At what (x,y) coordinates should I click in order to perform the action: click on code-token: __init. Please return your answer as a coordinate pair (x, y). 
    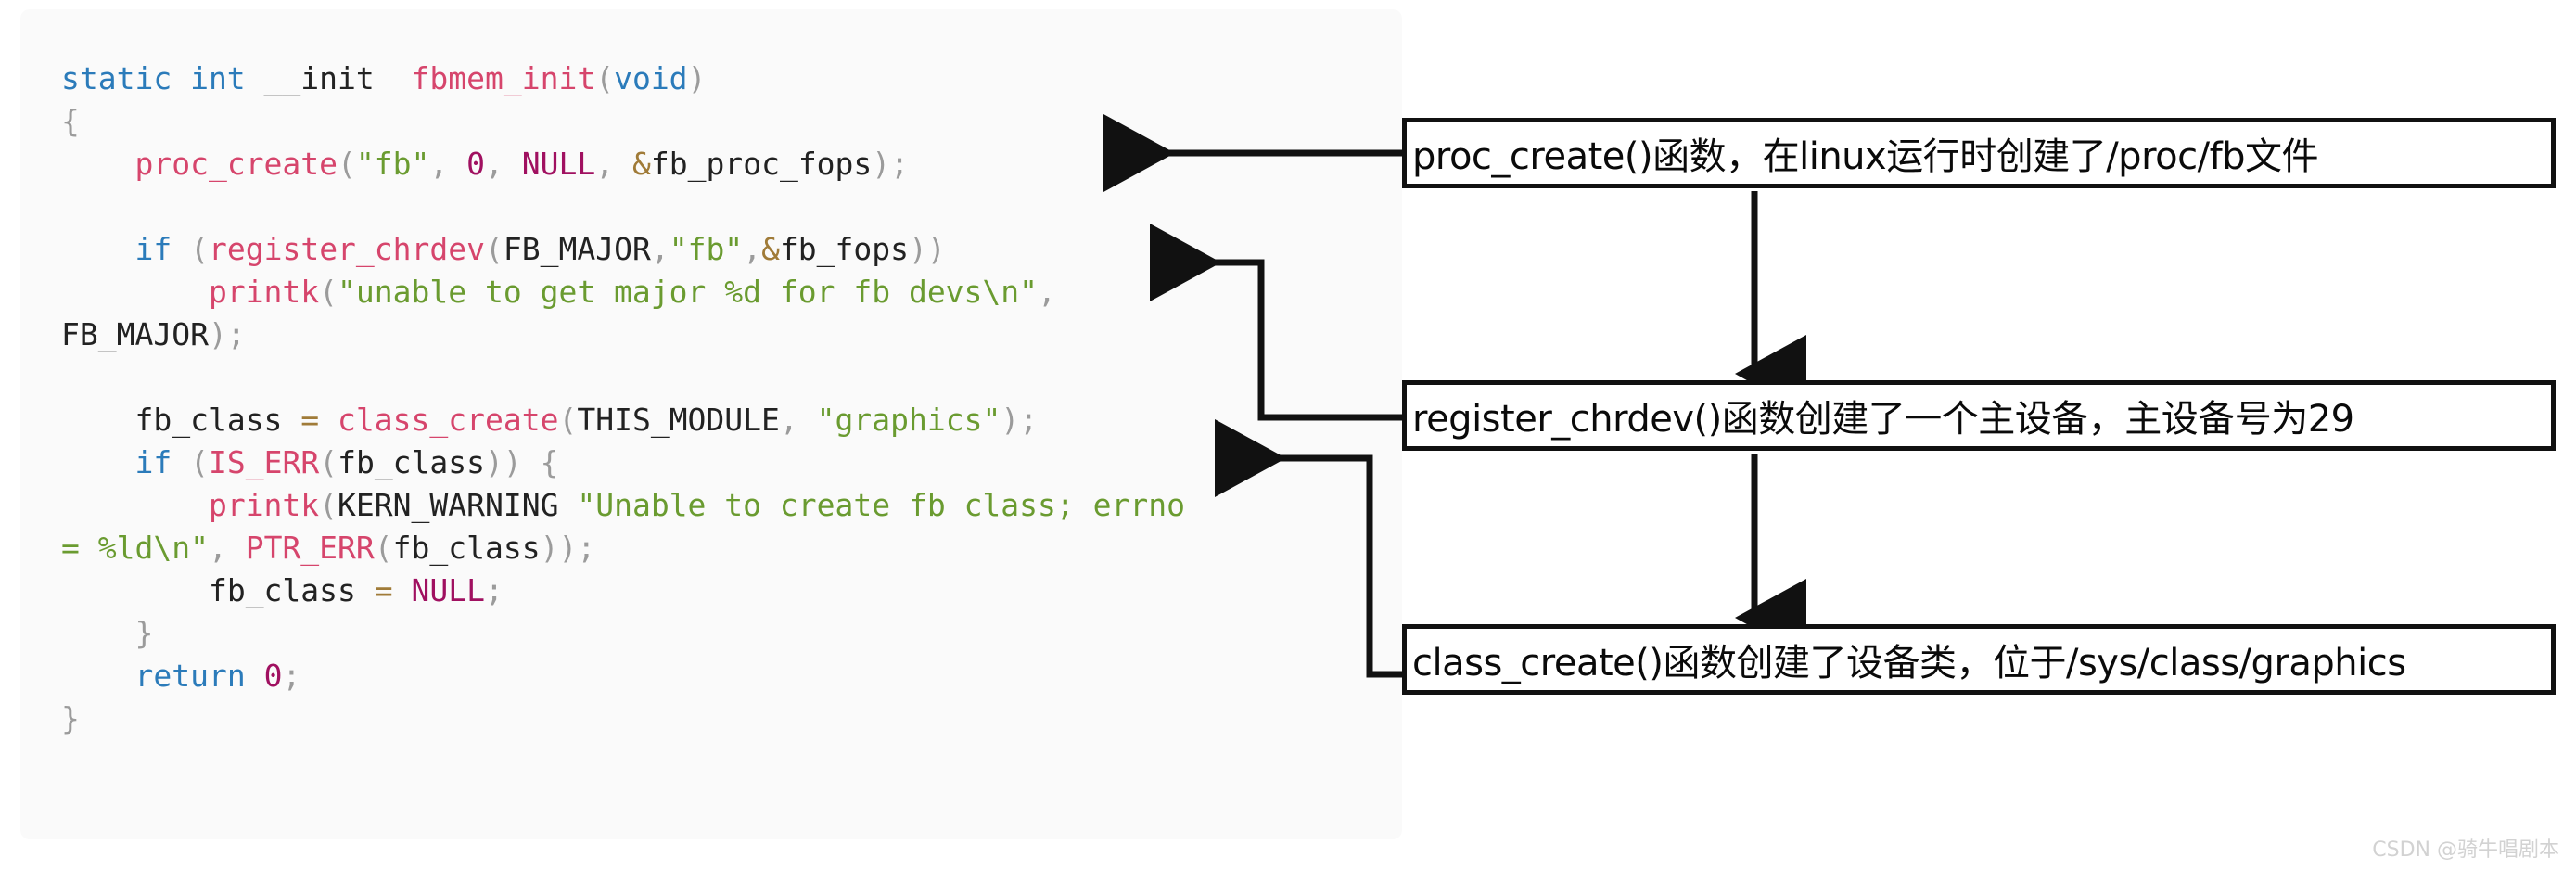
    Looking at the image, I should click on (319, 78).